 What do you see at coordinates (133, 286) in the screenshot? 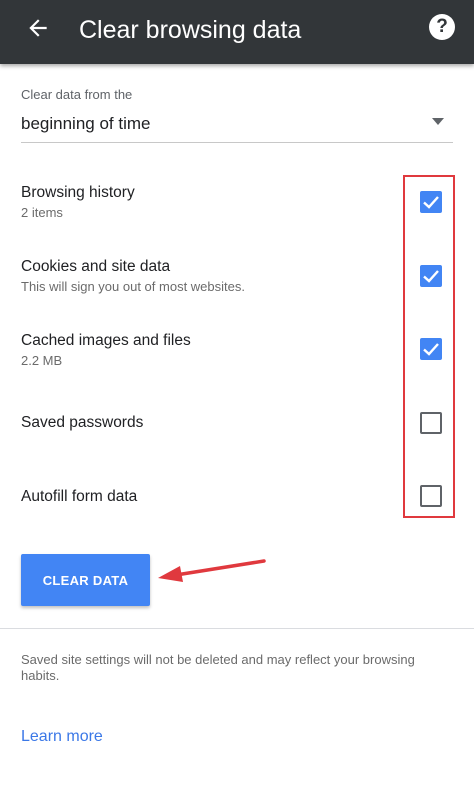
I see `option-subtitle: This will sign you out of most websites.` at bounding box center [133, 286].